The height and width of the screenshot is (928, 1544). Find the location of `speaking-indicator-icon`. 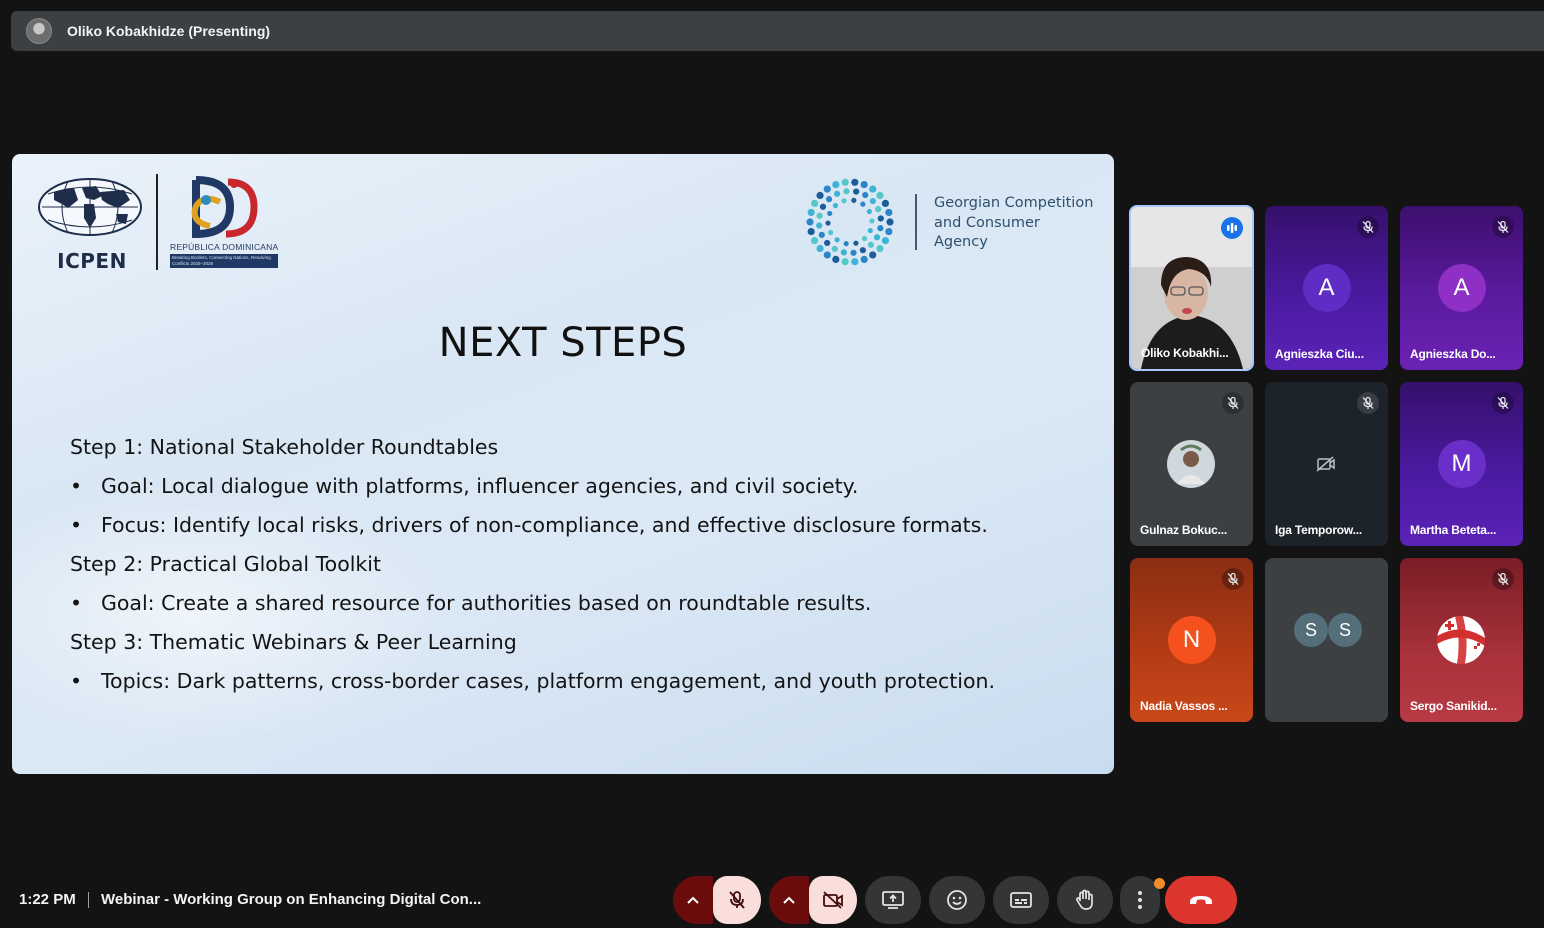

speaking-indicator-icon is located at coordinates (1232, 228).